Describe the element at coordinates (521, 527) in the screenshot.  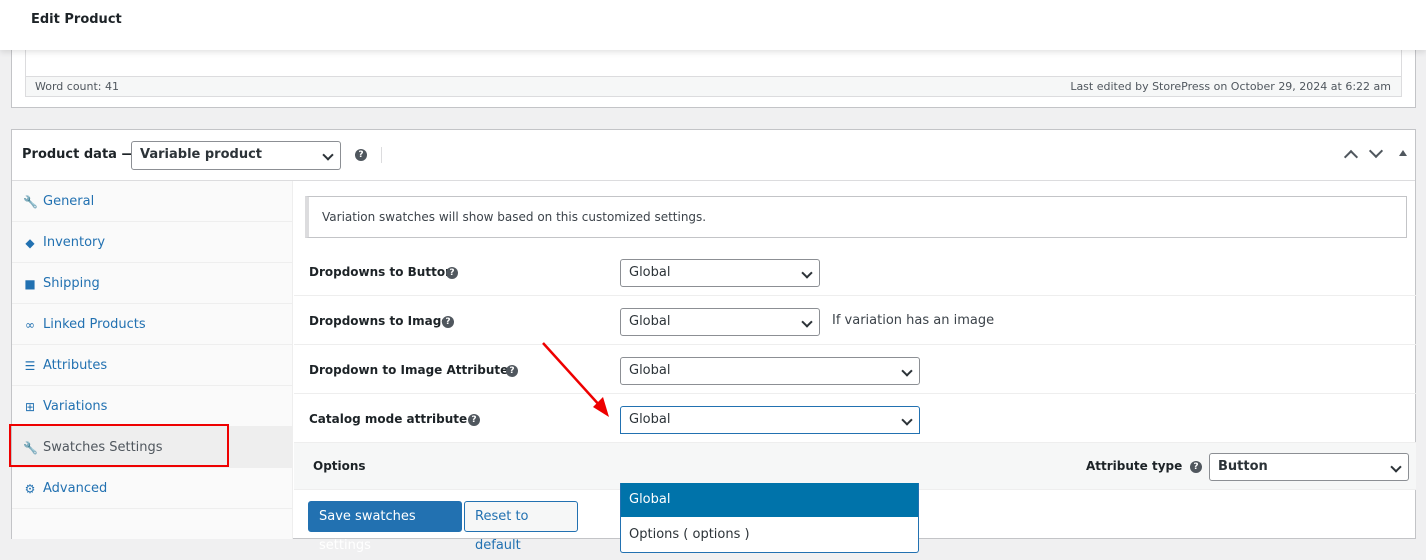
I see `reset-to-default-button: Reset to default` at that location.